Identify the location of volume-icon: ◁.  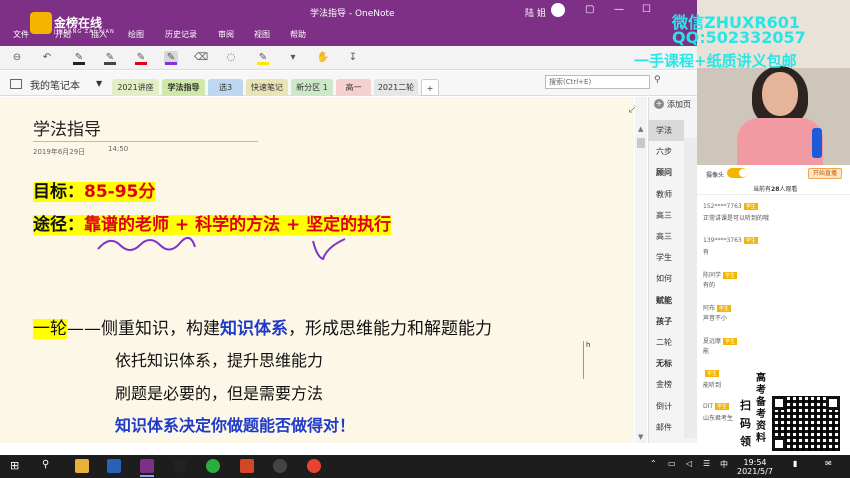
(689, 463).